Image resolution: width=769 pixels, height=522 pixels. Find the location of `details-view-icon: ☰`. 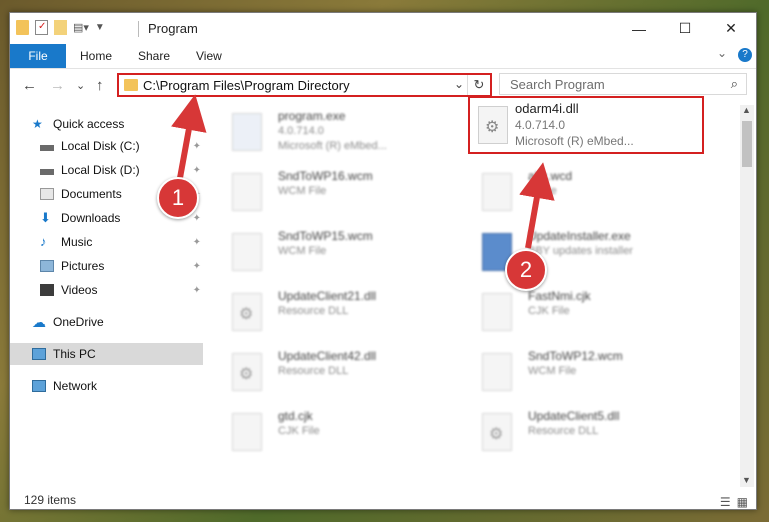

details-view-icon: ☰ is located at coordinates (725, 502).